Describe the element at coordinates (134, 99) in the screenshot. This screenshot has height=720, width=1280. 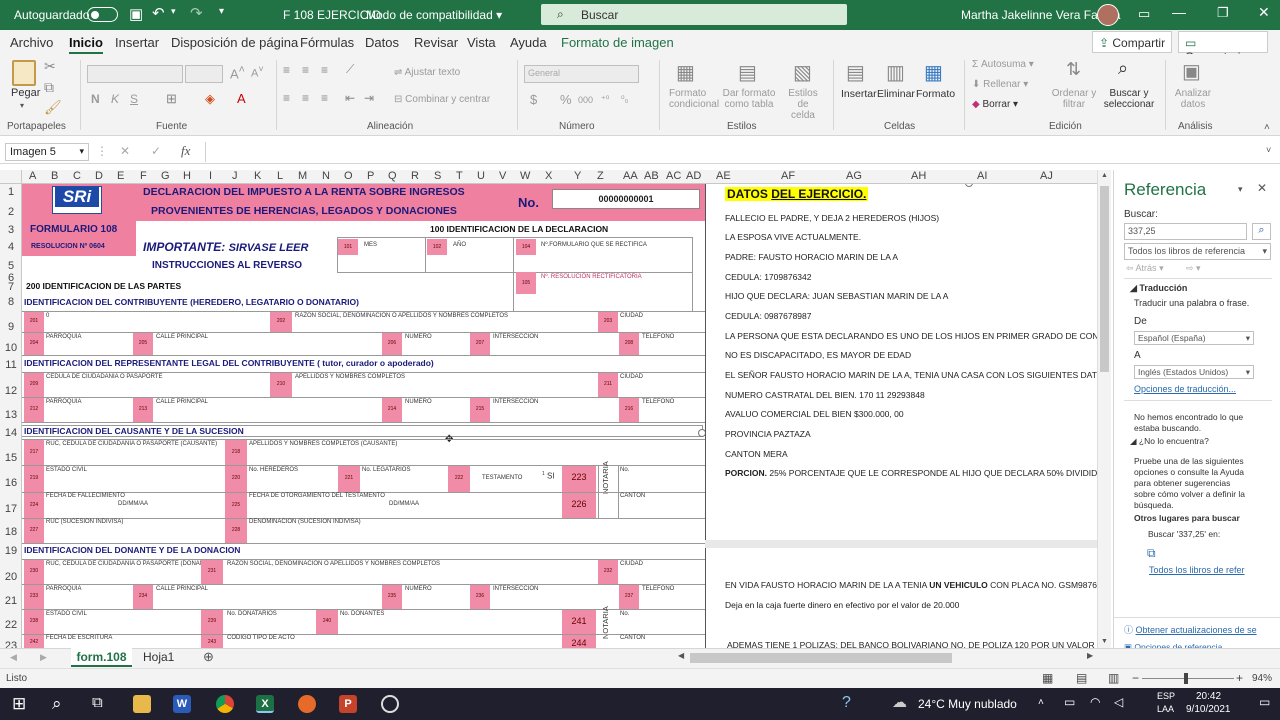
I see `underline-button: S` at that location.